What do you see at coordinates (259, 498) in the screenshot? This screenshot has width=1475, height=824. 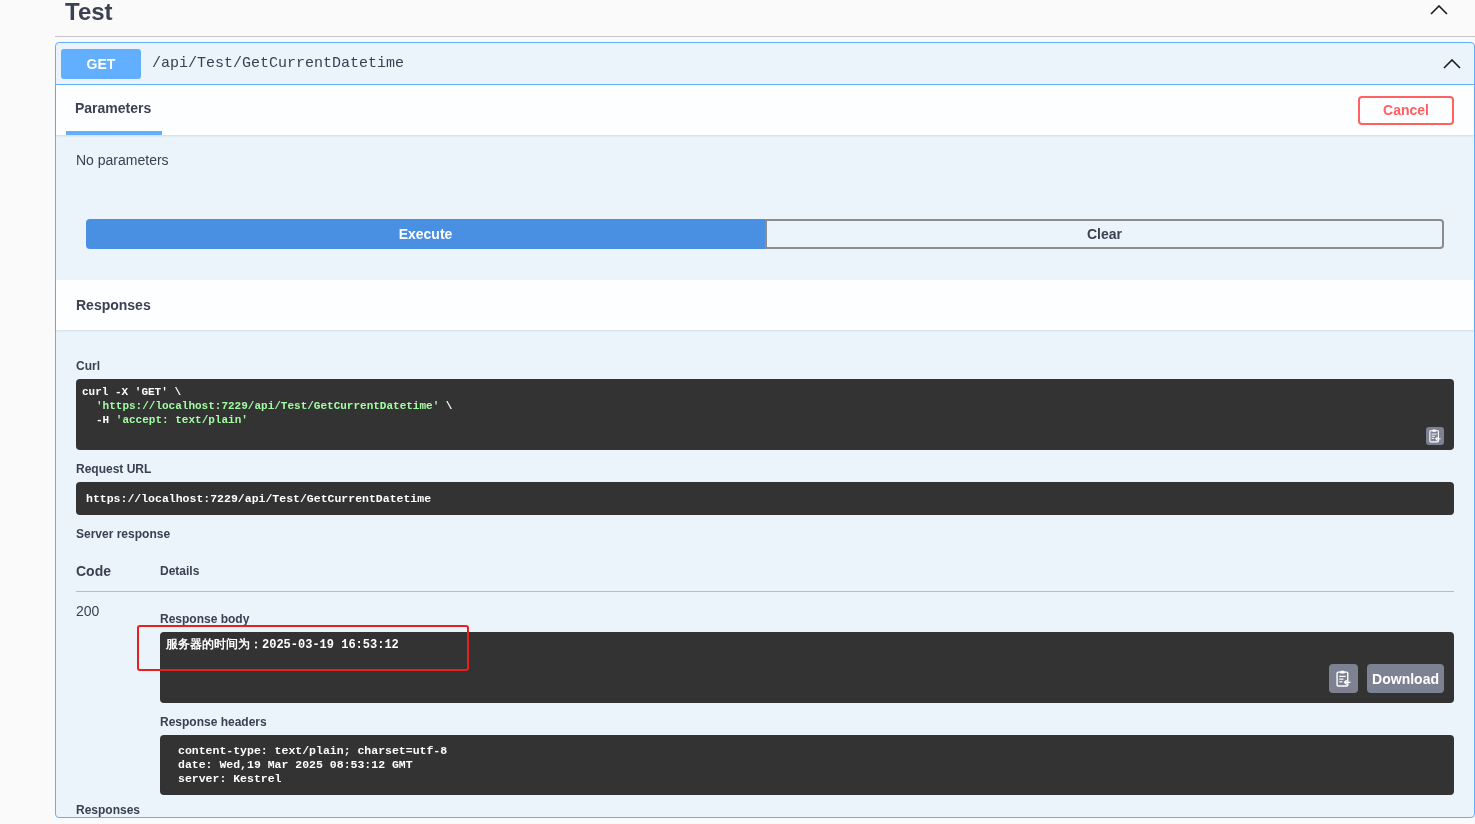 I see `request-url: https://localhost:7229/api/Test/GetCurrentDatetime` at bounding box center [259, 498].